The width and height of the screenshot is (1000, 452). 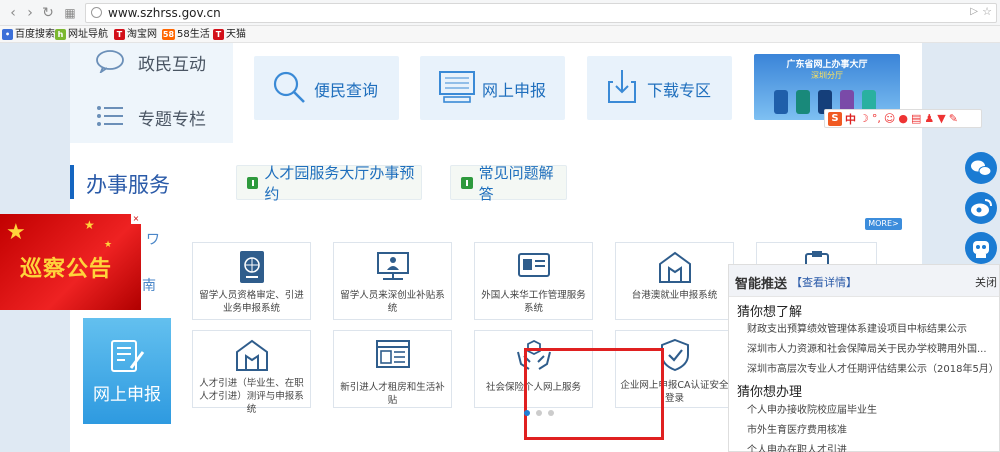 I want to click on tile-online-declare: 网上申报, so click(x=492, y=88).